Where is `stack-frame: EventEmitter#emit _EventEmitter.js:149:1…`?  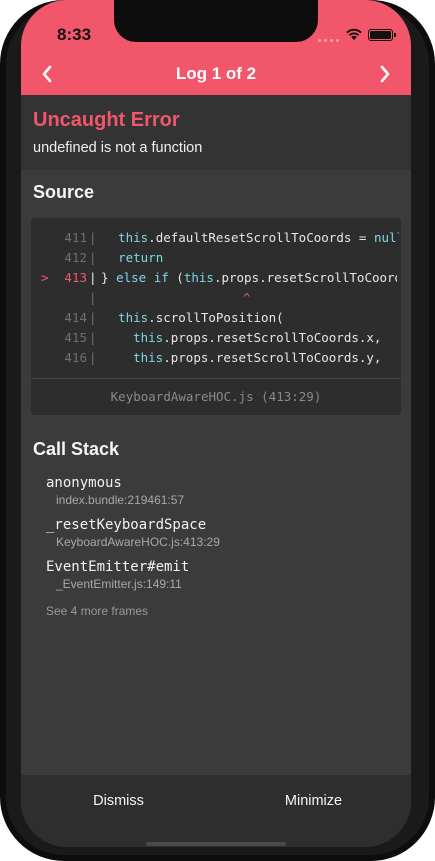 stack-frame: EventEmitter#emit _EventEmitter.js:149:1… is located at coordinates (117, 575).